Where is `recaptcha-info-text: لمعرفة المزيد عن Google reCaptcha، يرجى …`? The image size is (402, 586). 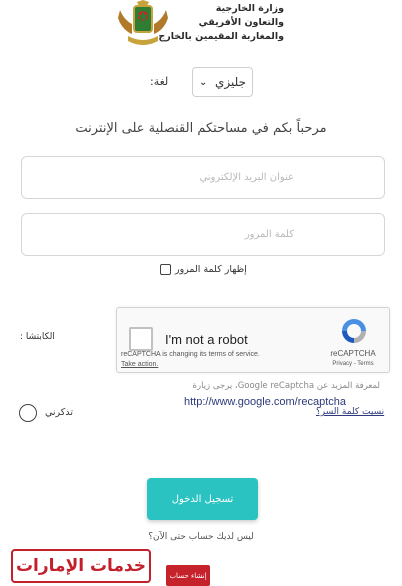
recaptcha-info-text: لمعرفة المزيد عن Google reCaptcha، يرجى … is located at coordinates (286, 386).